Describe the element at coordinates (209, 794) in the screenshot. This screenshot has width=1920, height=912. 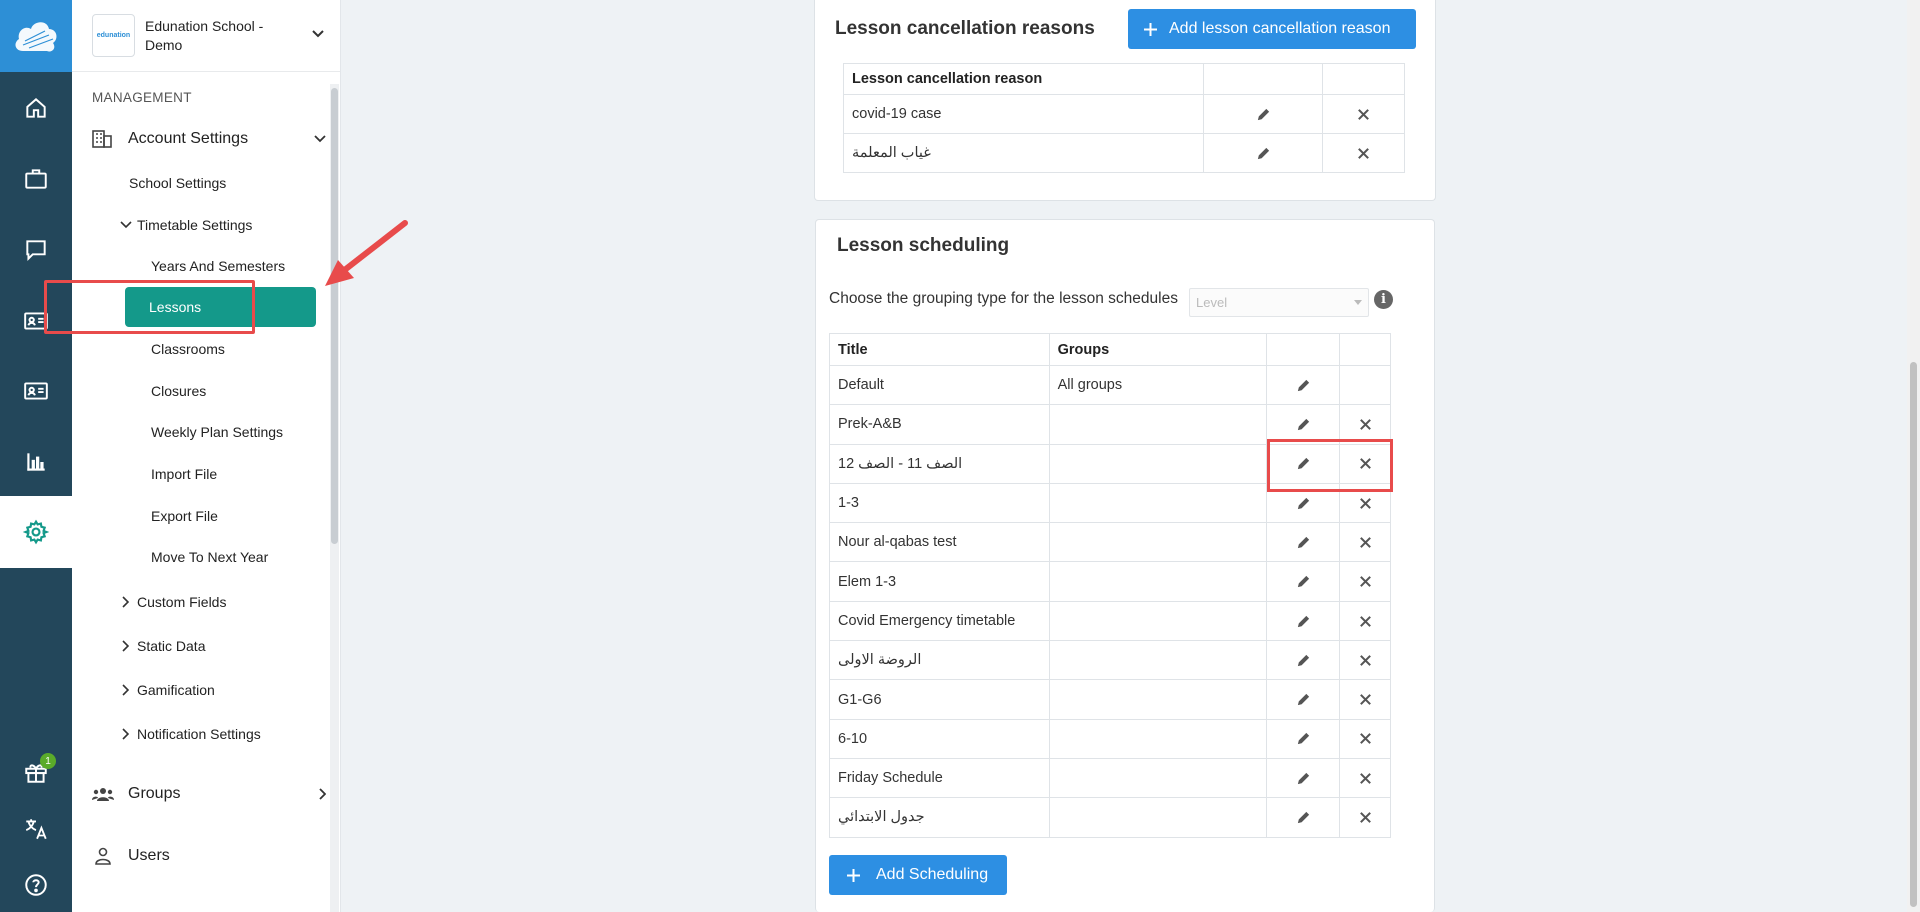
I see `sidebar-item-groups: Groups` at that location.